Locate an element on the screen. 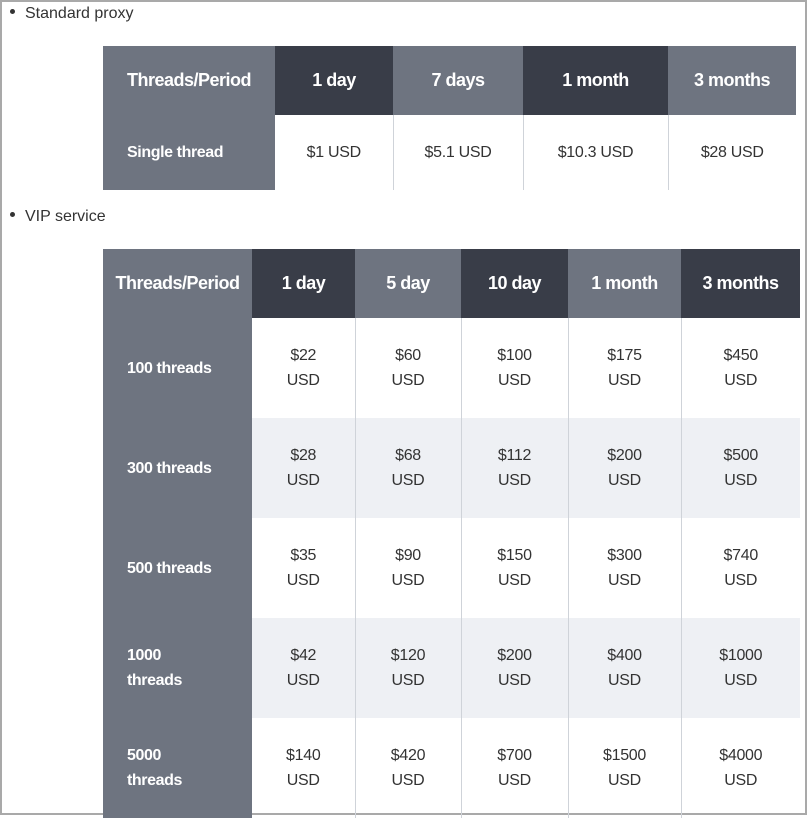  row-label: Single thread is located at coordinates (189, 152).